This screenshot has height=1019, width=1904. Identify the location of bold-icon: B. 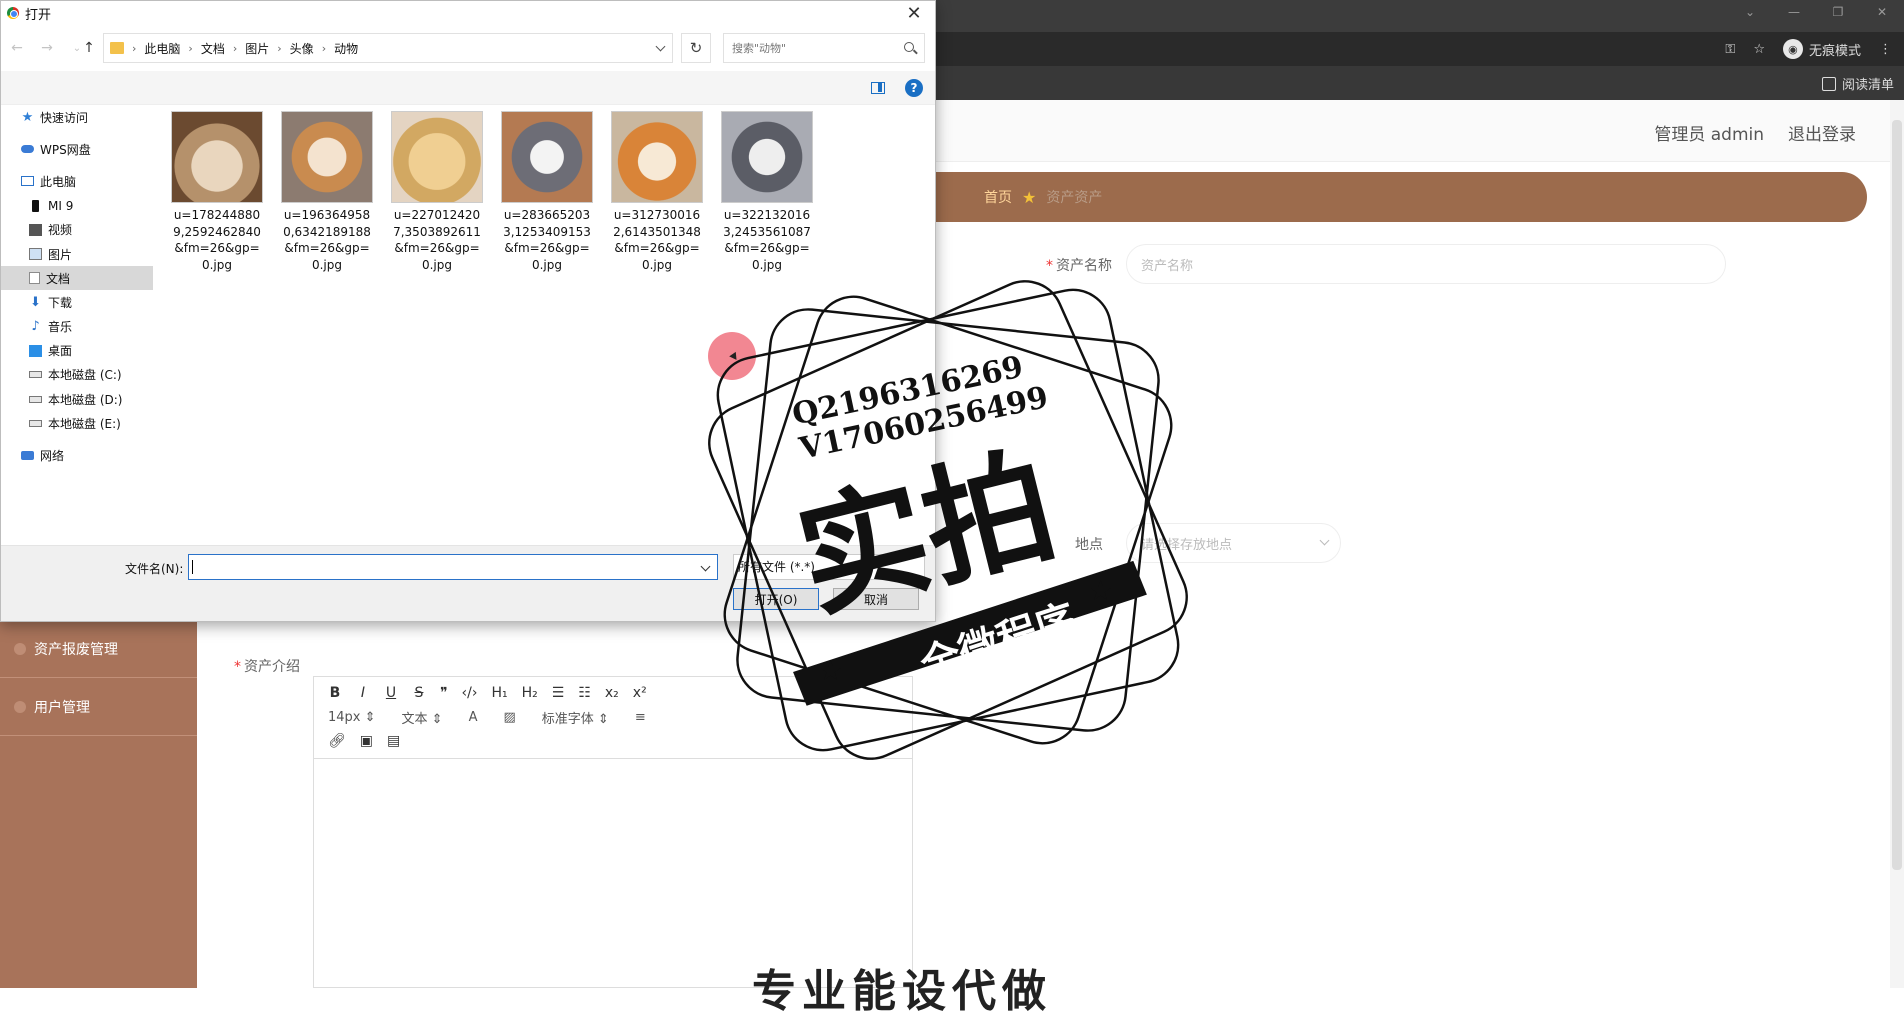
(335, 693).